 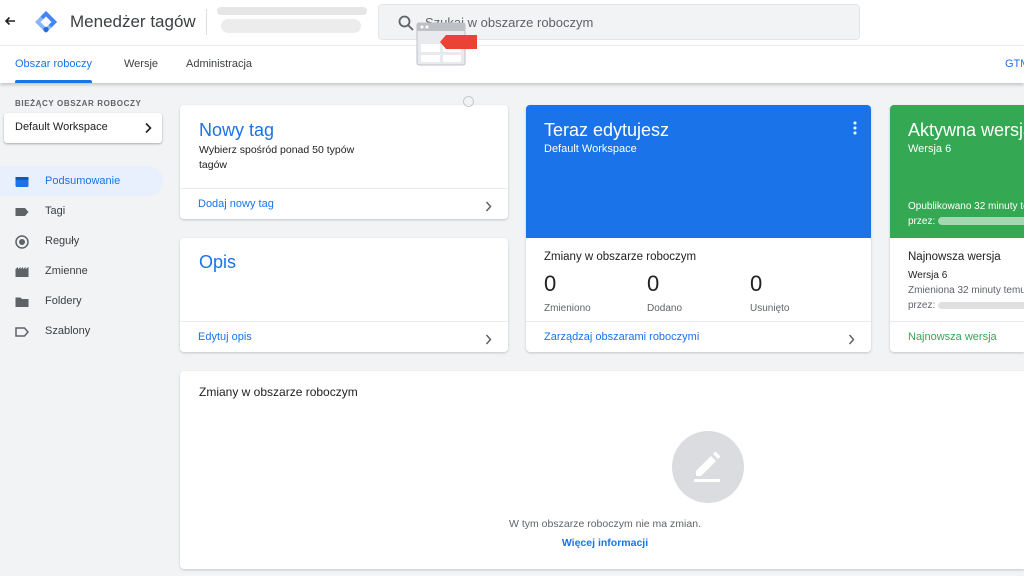 What do you see at coordinates (620, 257) in the screenshot?
I see `workspace-changes-title: Zmiany w obszarze roboczym` at bounding box center [620, 257].